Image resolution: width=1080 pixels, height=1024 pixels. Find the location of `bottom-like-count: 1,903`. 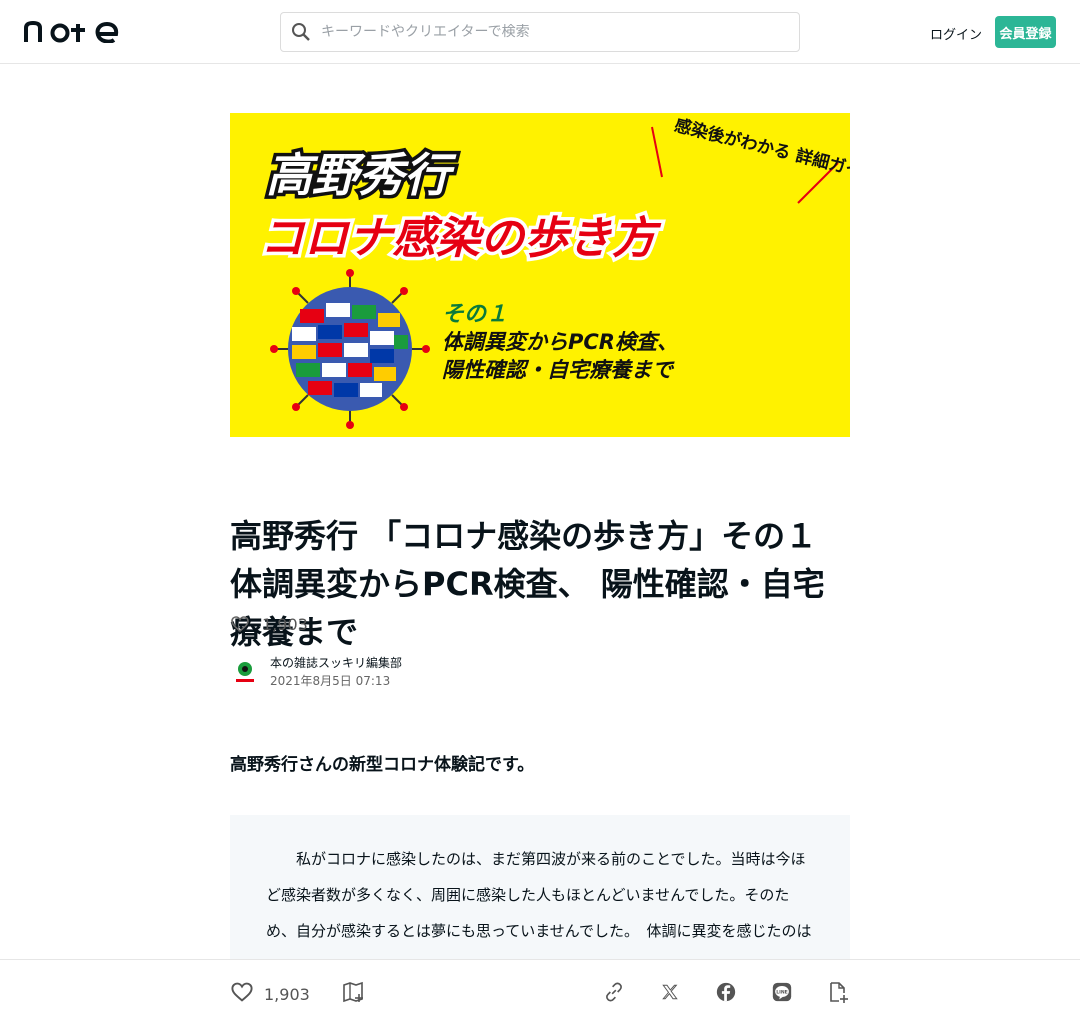

bottom-like-count: 1,903 is located at coordinates (287, 994).